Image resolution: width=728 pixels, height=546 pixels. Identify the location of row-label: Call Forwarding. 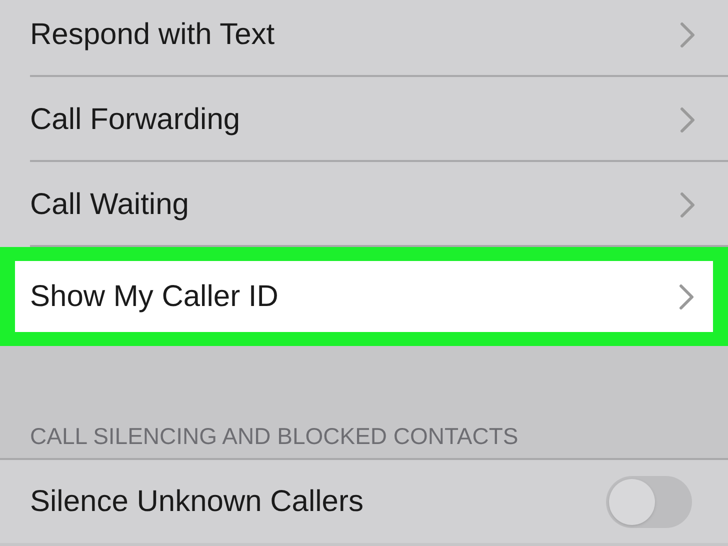
(135, 120).